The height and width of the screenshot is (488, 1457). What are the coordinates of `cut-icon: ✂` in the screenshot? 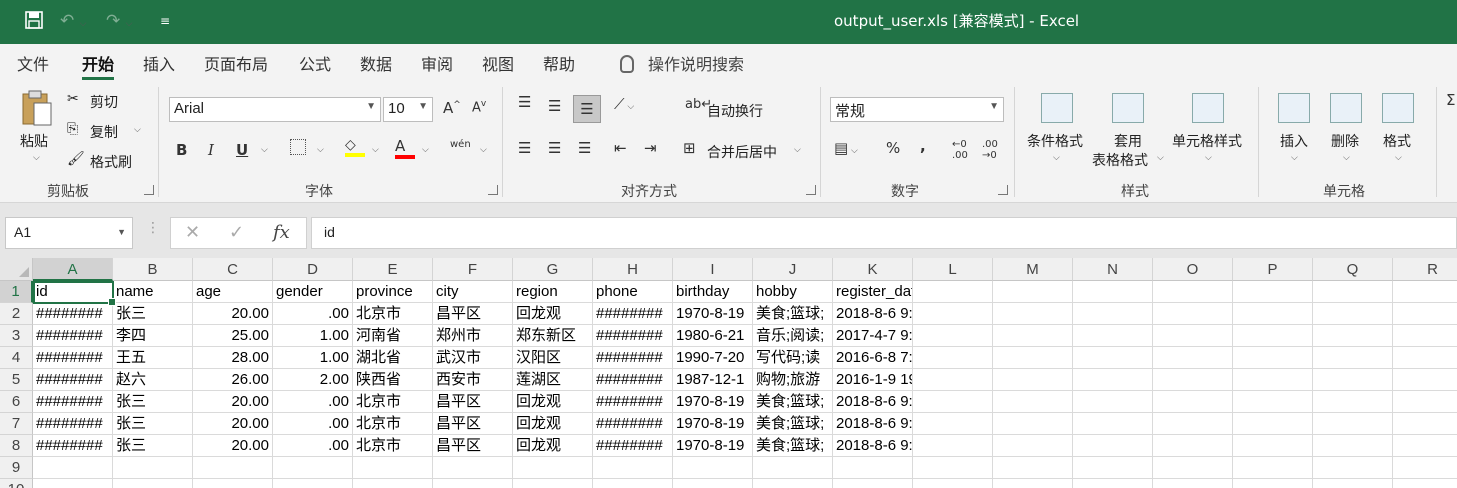 It's located at (73, 99).